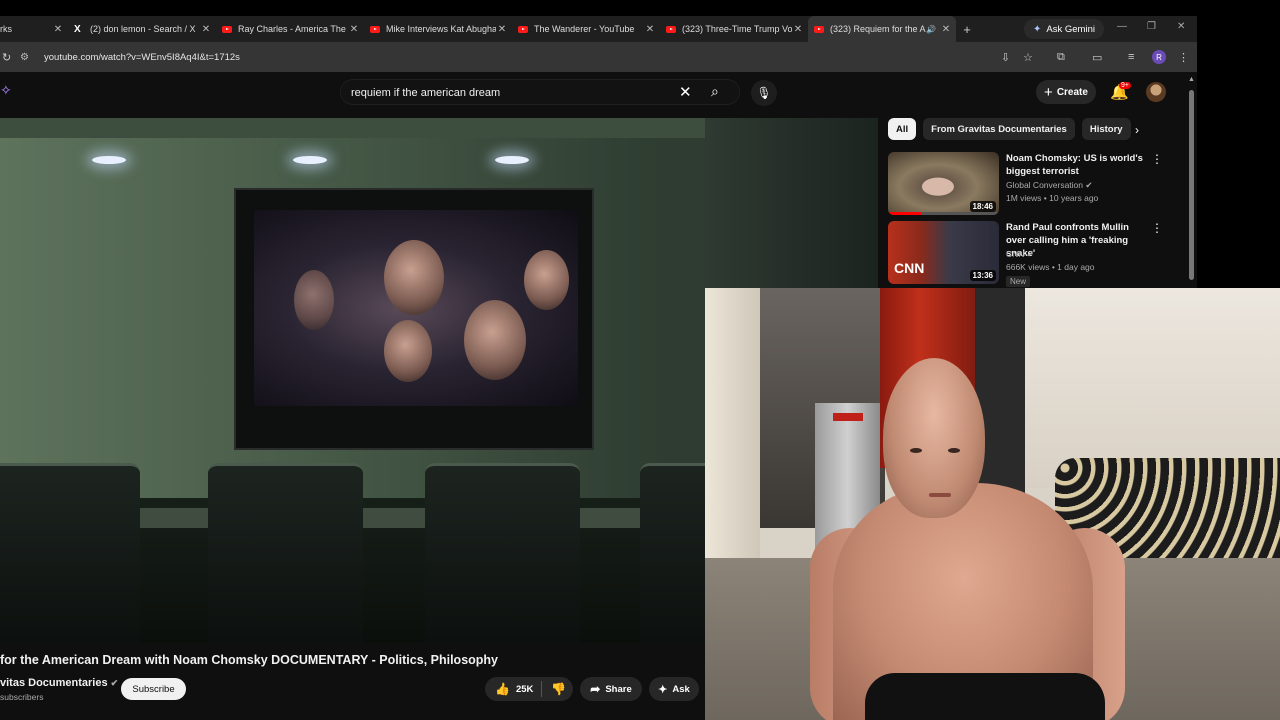 Image resolution: width=1280 pixels, height=720 pixels. I want to click on site-info-icon: ⚙, so click(27, 57).